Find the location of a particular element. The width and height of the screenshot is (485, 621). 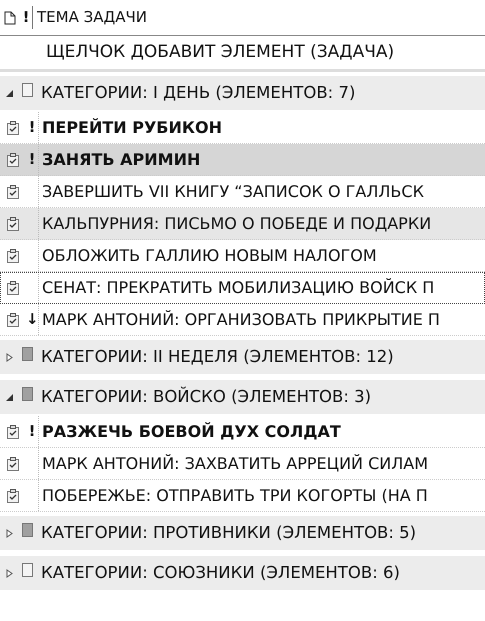

task-row: МАРК АНТОНИЙ: ЗАХВАТИТЬ АРРЕЦИЙ СИЛАМ is located at coordinates (242, 464).